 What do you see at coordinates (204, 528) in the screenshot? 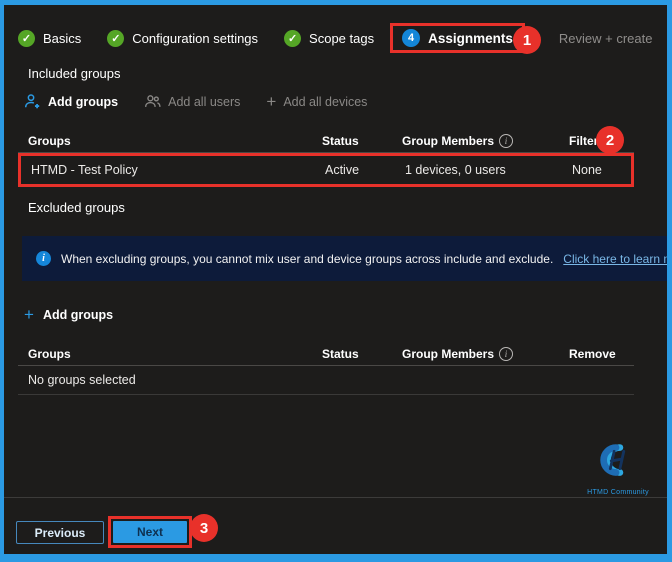
I see `annotation-step-3: 3` at bounding box center [204, 528].